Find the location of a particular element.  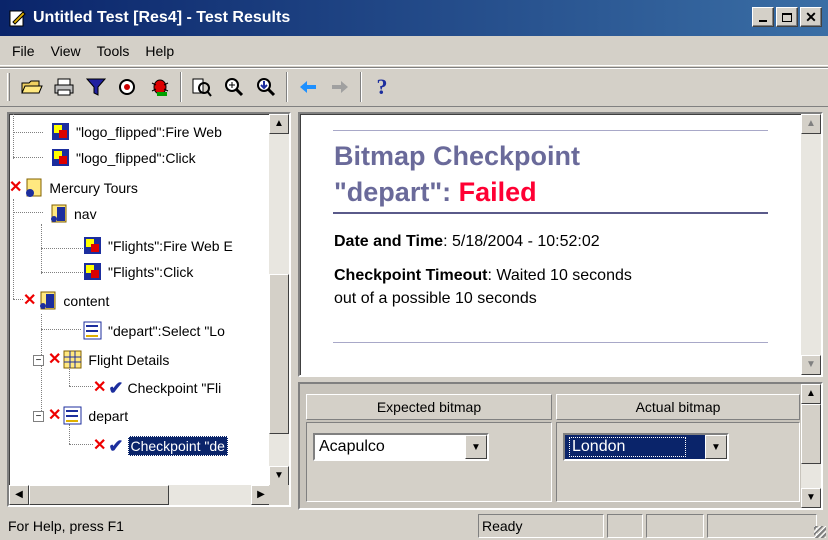

close-button: ✕ is located at coordinates (811, 17).